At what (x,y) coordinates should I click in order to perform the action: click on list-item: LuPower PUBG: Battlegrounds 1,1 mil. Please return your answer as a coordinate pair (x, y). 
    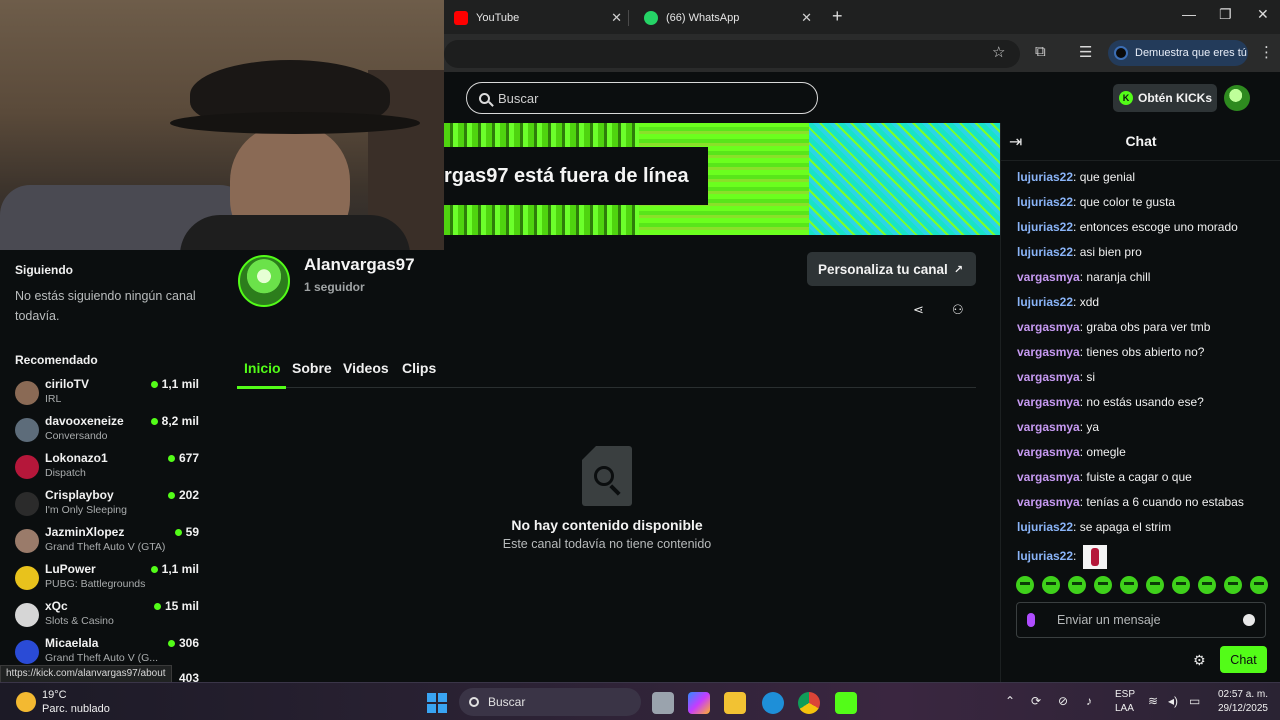
    Looking at the image, I should click on (110, 579).